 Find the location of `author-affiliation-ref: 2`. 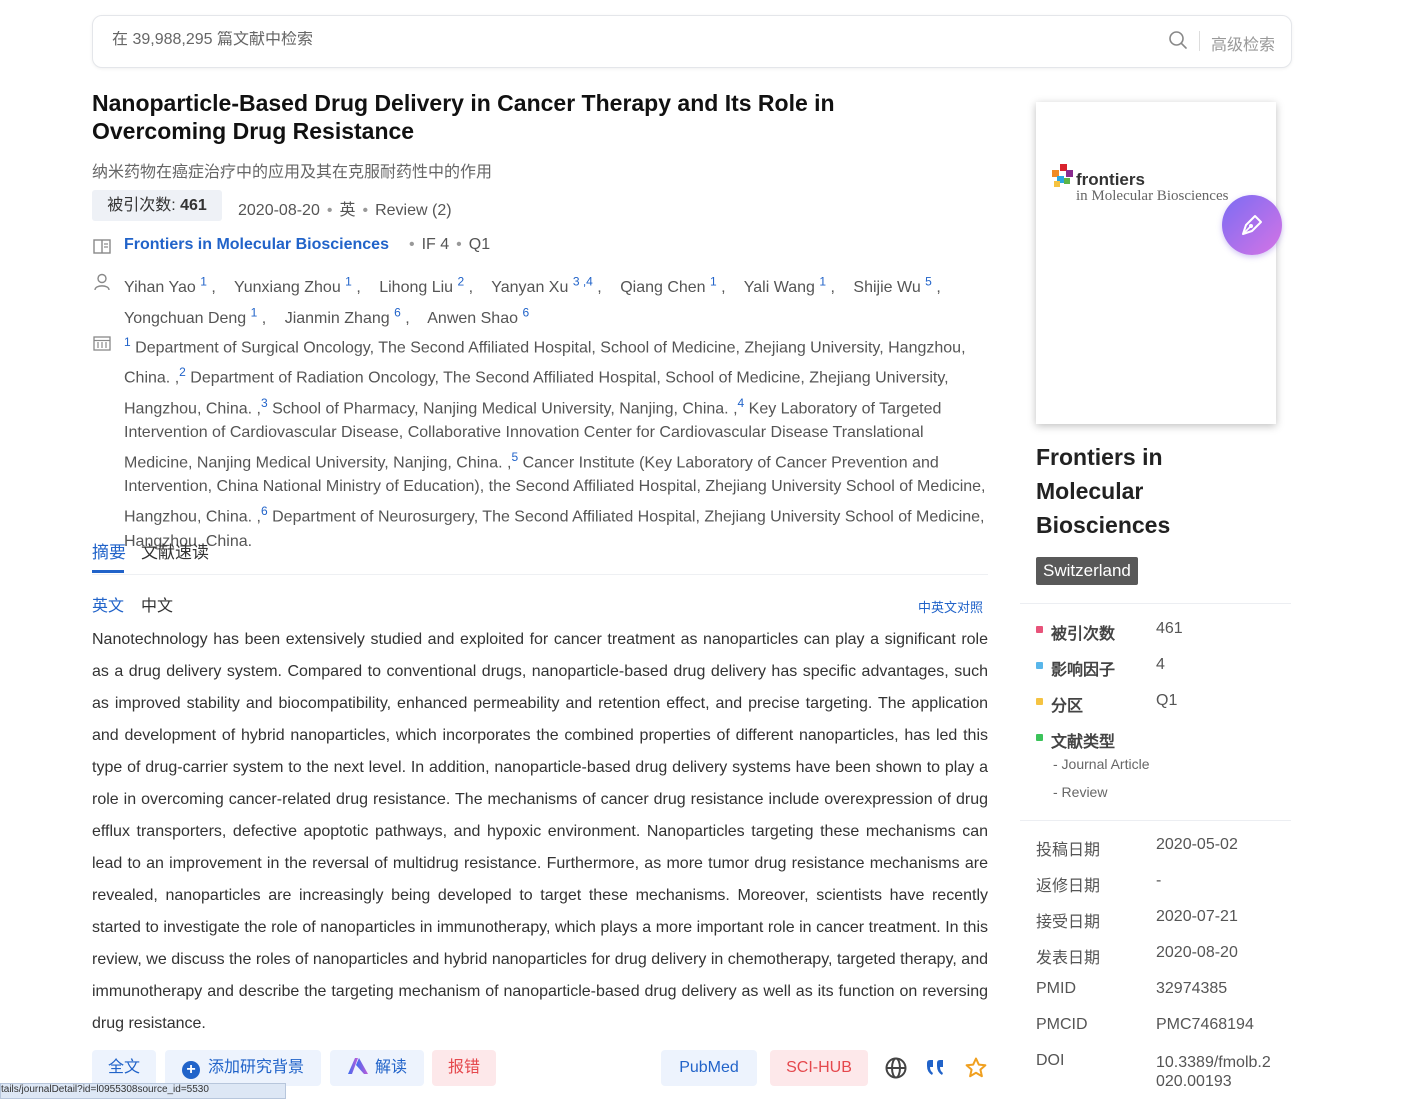

author-affiliation-ref: 2 is located at coordinates (461, 282).